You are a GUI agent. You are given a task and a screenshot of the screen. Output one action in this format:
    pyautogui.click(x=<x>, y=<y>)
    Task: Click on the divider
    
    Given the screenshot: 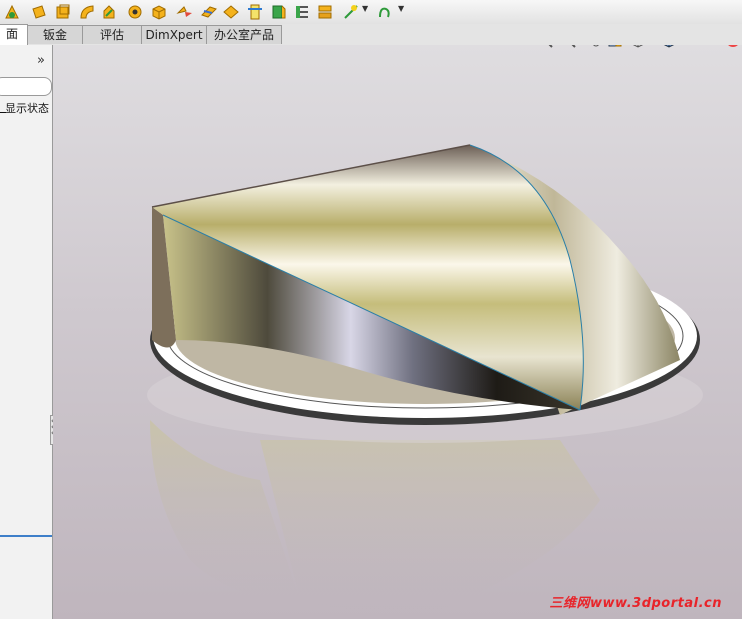 What is the action you would take?
    pyautogui.click(x=3, y=112)
    